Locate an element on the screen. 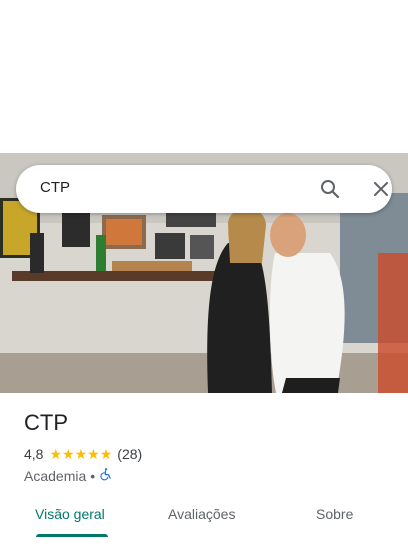 This screenshot has width=408, height=546. search-bar: CTP is located at coordinates (204, 189).